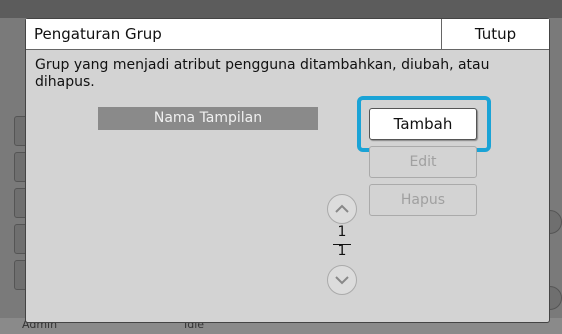  What do you see at coordinates (342, 232) in the screenshot?
I see `current-page: 1` at bounding box center [342, 232].